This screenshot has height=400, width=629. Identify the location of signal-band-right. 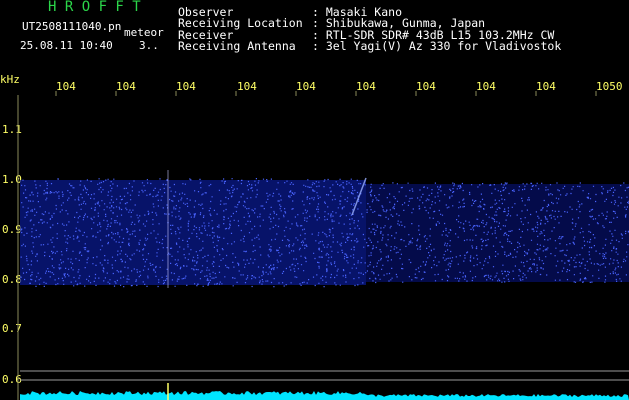
(497, 233).